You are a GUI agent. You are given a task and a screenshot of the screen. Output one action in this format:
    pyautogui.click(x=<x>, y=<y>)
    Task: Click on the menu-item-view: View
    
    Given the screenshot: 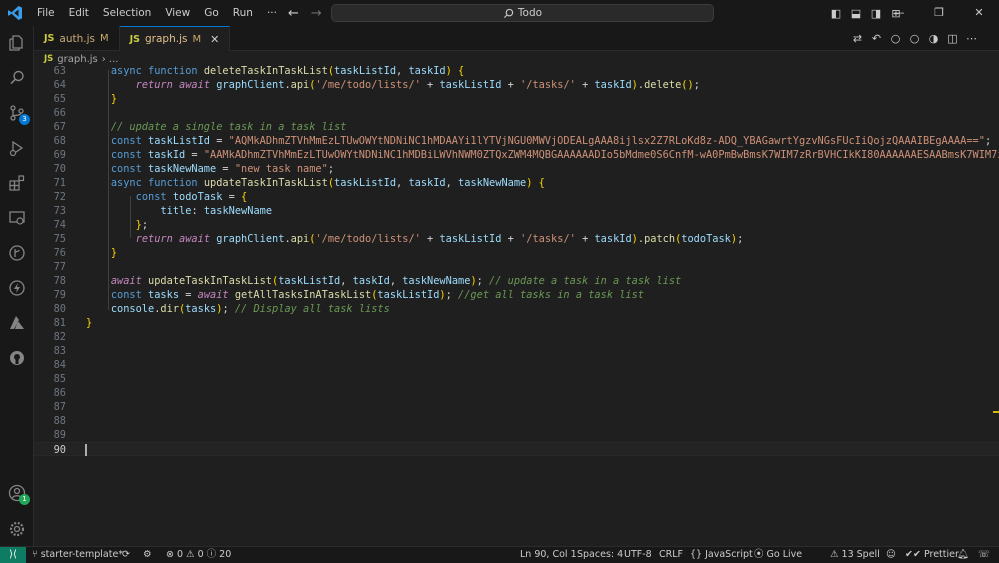 What is the action you would take?
    pyautogui.click(x=177, y=13)
    